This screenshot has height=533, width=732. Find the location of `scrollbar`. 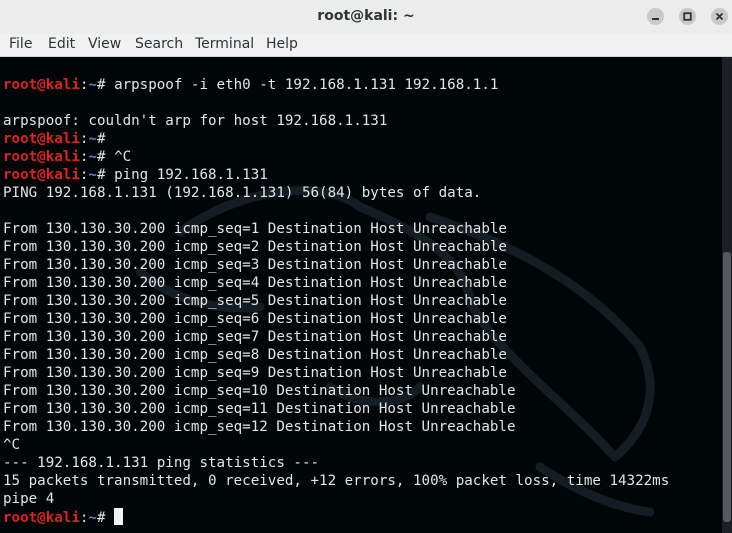

scrollbar is located at coordinates (727, 295).